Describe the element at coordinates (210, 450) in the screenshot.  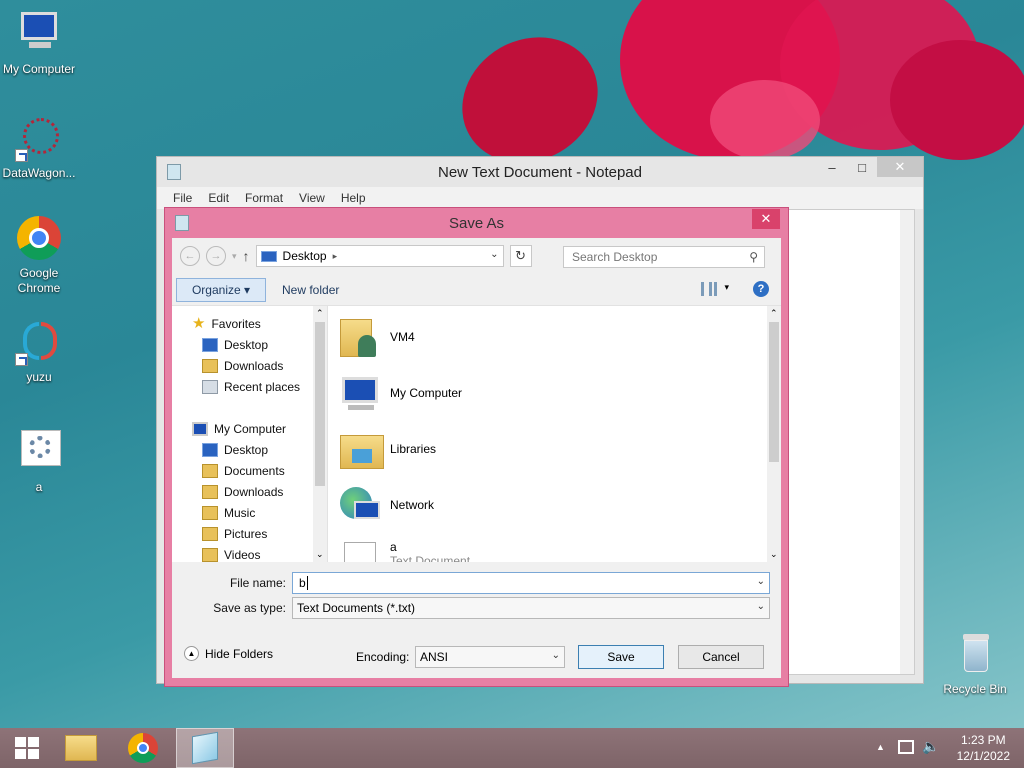
I see `desktop-icon` at that location.